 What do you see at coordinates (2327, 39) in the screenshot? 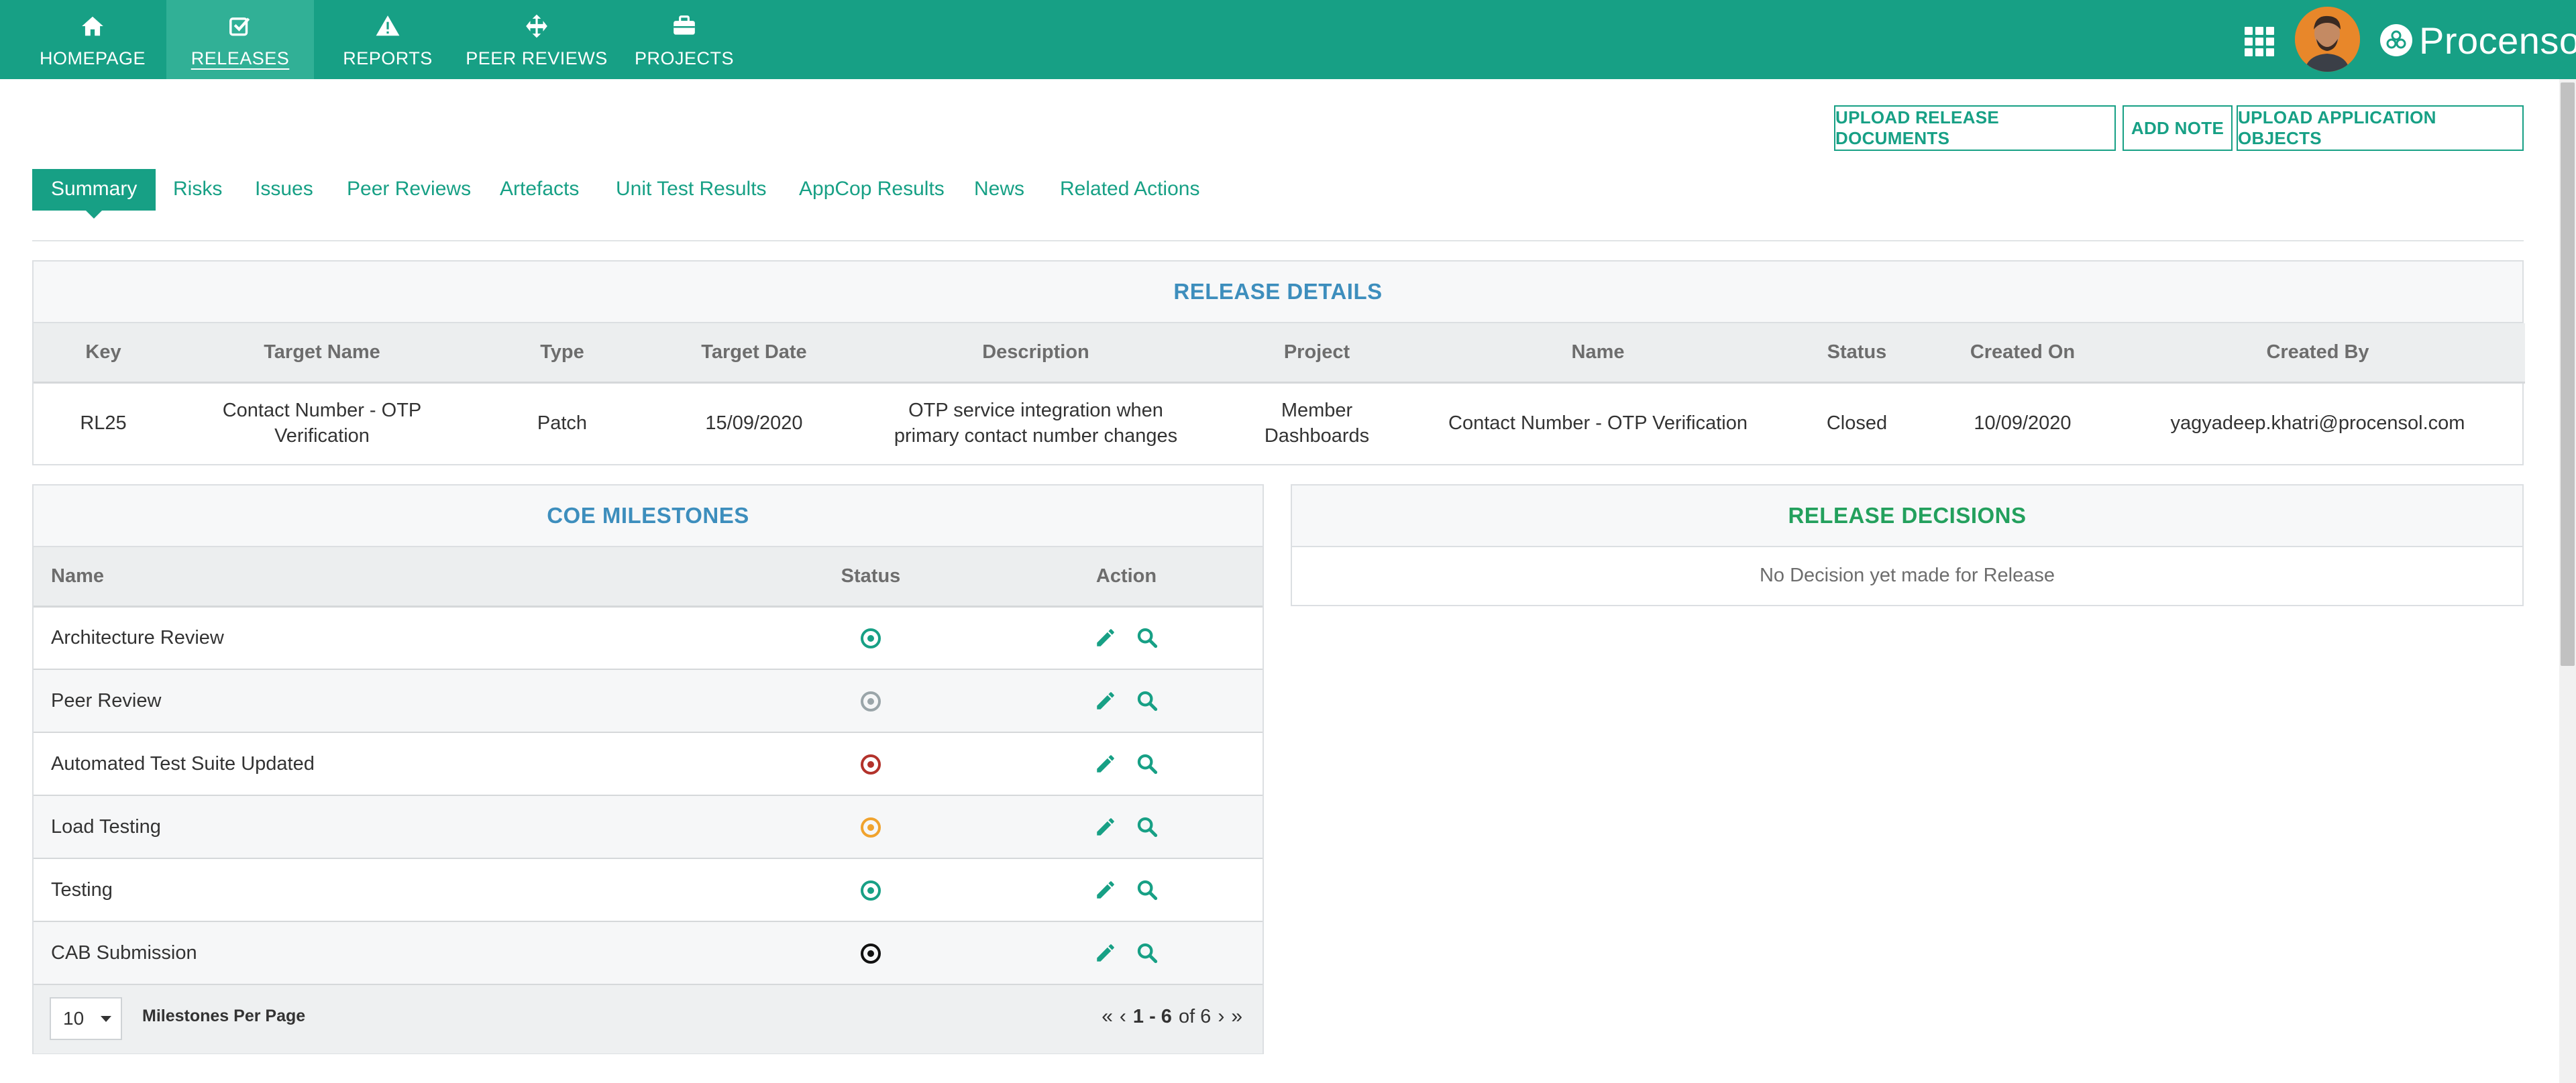
I see `user-avatar` at bounding box center [2327, 39].